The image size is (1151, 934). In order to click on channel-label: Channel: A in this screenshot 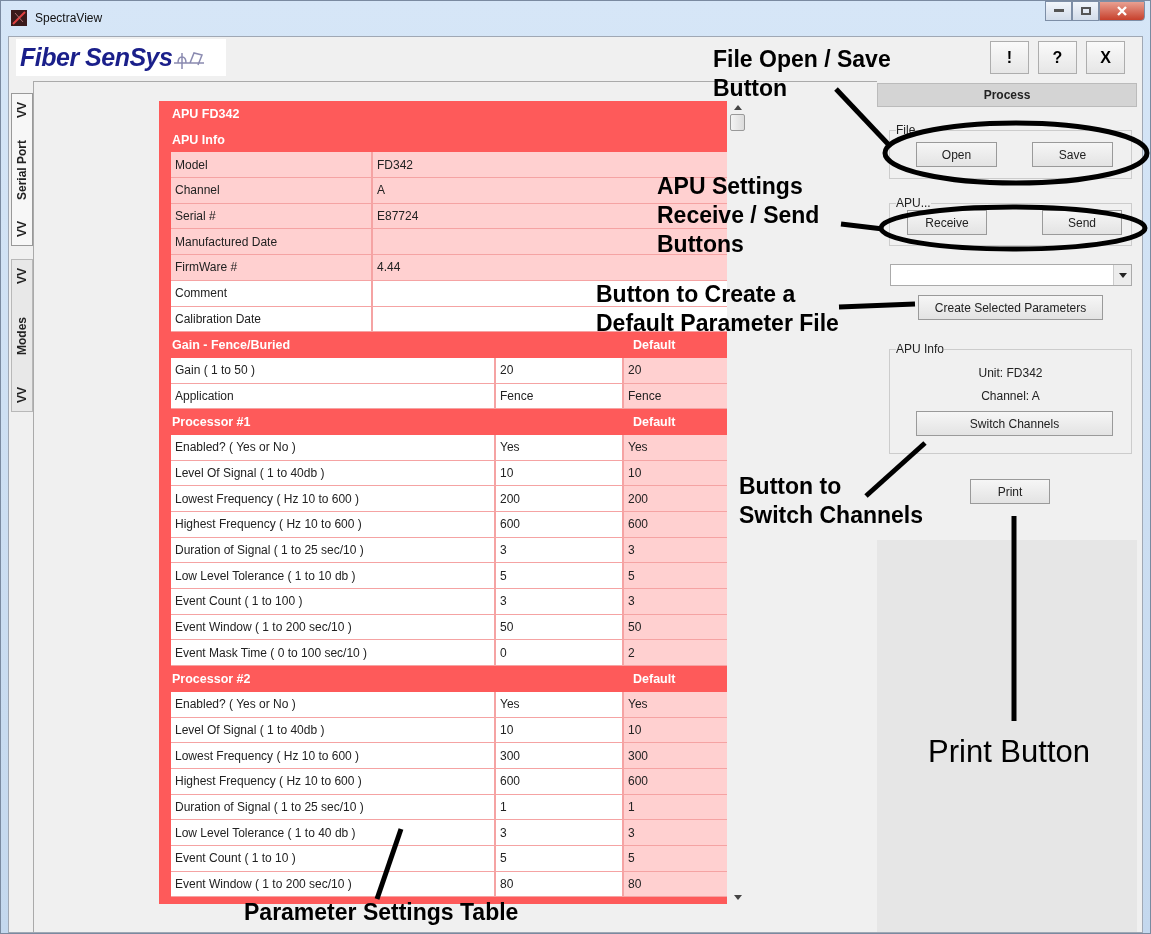, I will do `click(1010, 396)`.